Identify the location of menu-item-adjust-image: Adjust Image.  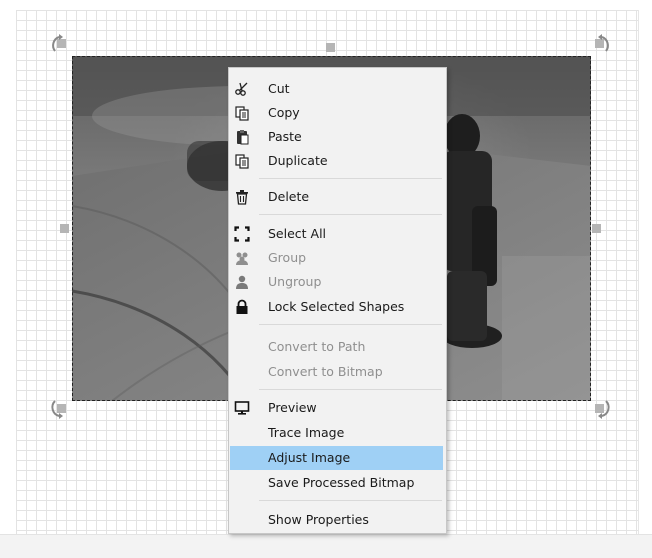
(336, 458).